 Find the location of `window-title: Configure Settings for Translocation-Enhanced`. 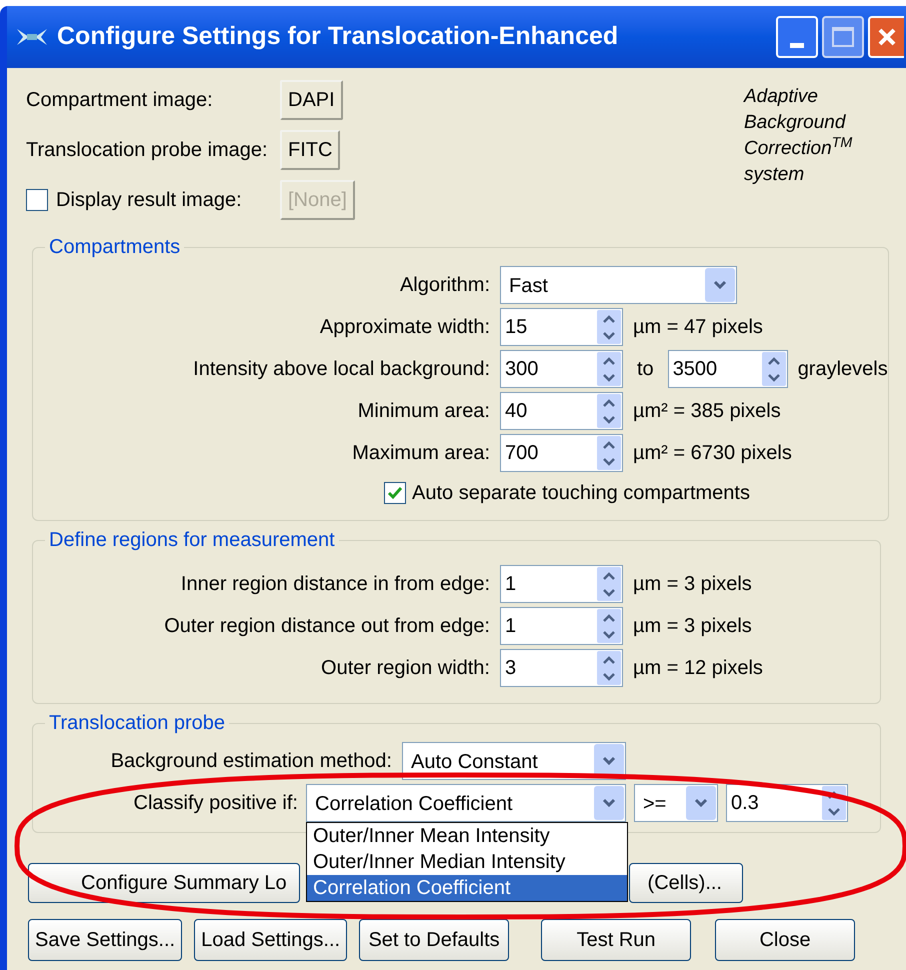

window-title: Configure Settings for Translocation-Enhanced is located at coordinates (338, 36).